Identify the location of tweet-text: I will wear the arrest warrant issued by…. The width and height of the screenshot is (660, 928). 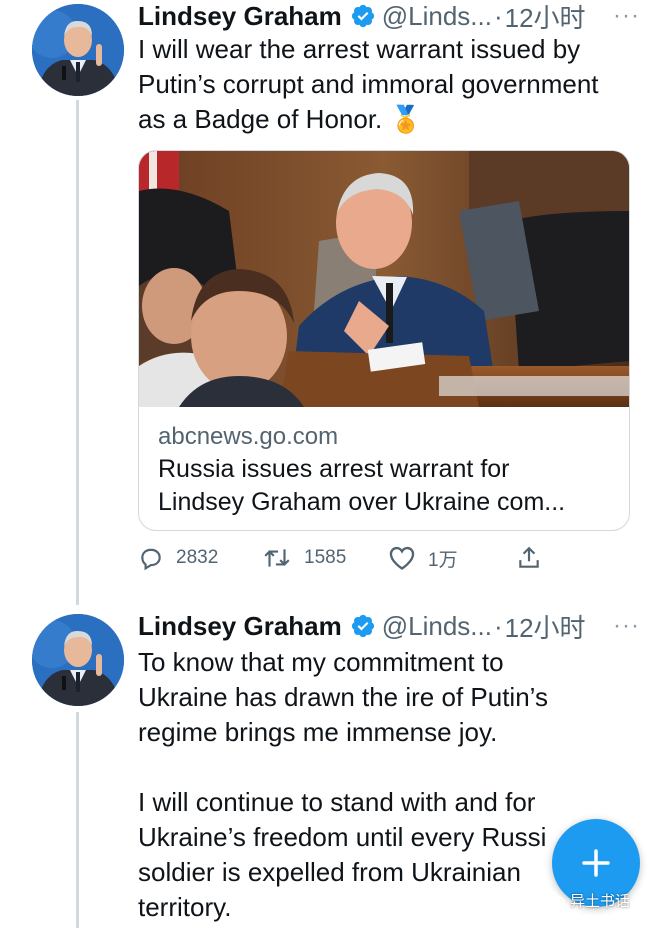
(387, 84).